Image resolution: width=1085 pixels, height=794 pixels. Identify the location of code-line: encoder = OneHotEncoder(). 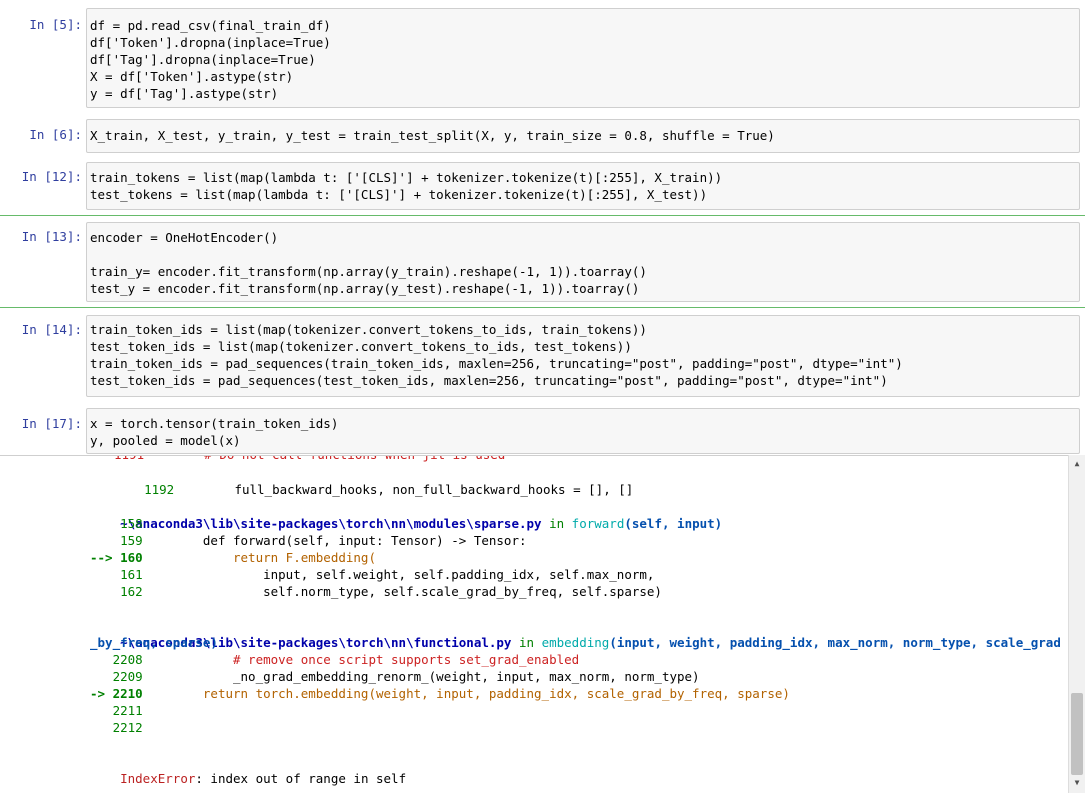
(184, 237).